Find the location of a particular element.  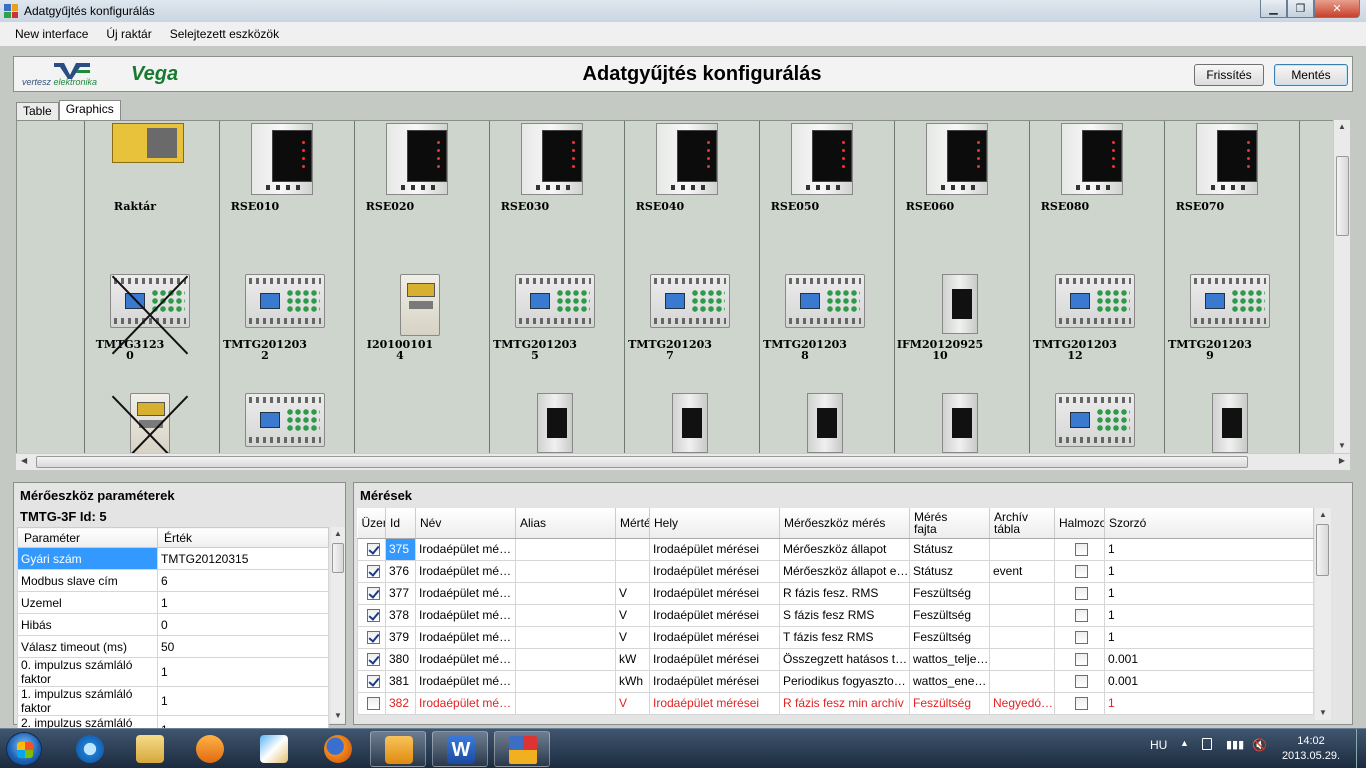

measurement-unit is located at coordinates (632, 571).